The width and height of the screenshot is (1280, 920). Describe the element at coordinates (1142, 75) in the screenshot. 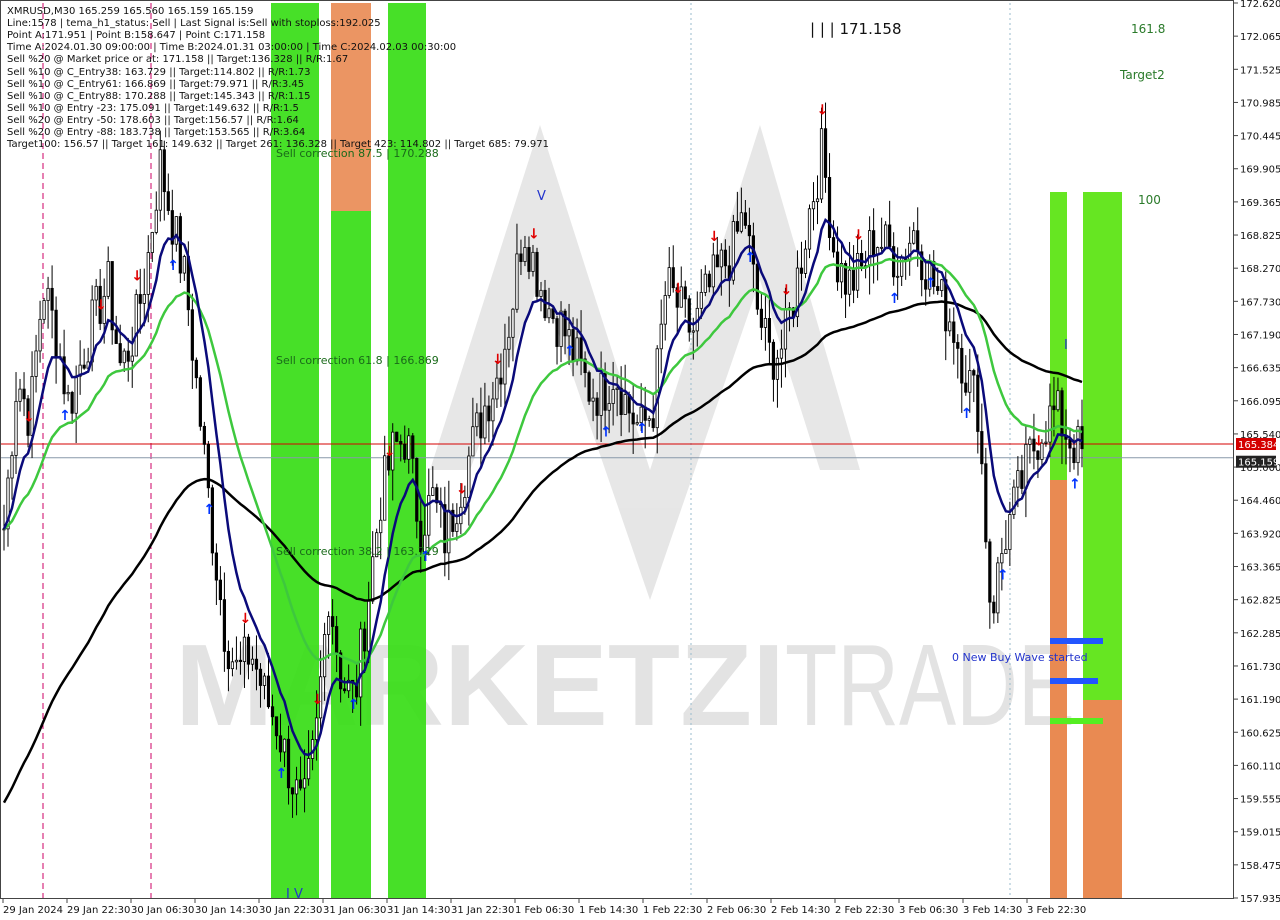

I see `label-target2: Target2` at that location.